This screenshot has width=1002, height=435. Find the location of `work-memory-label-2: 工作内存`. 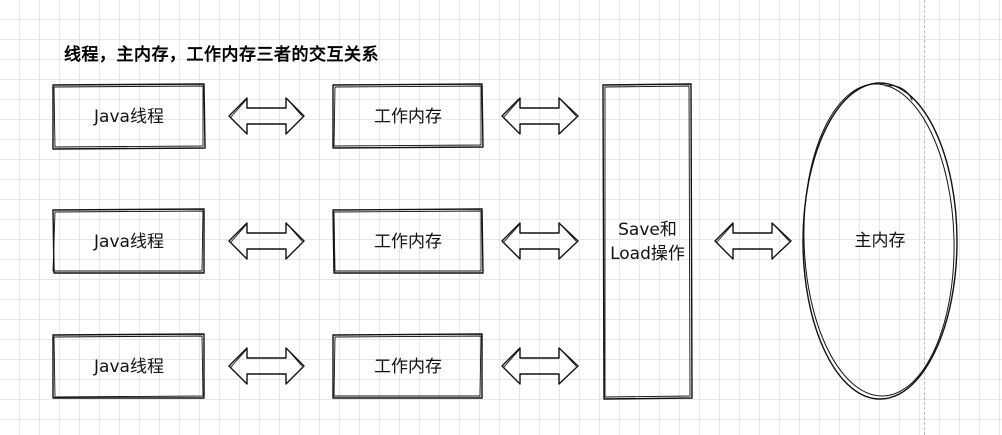

work-memory-label-2: 工作内存 is located at coordinates (408, 241).